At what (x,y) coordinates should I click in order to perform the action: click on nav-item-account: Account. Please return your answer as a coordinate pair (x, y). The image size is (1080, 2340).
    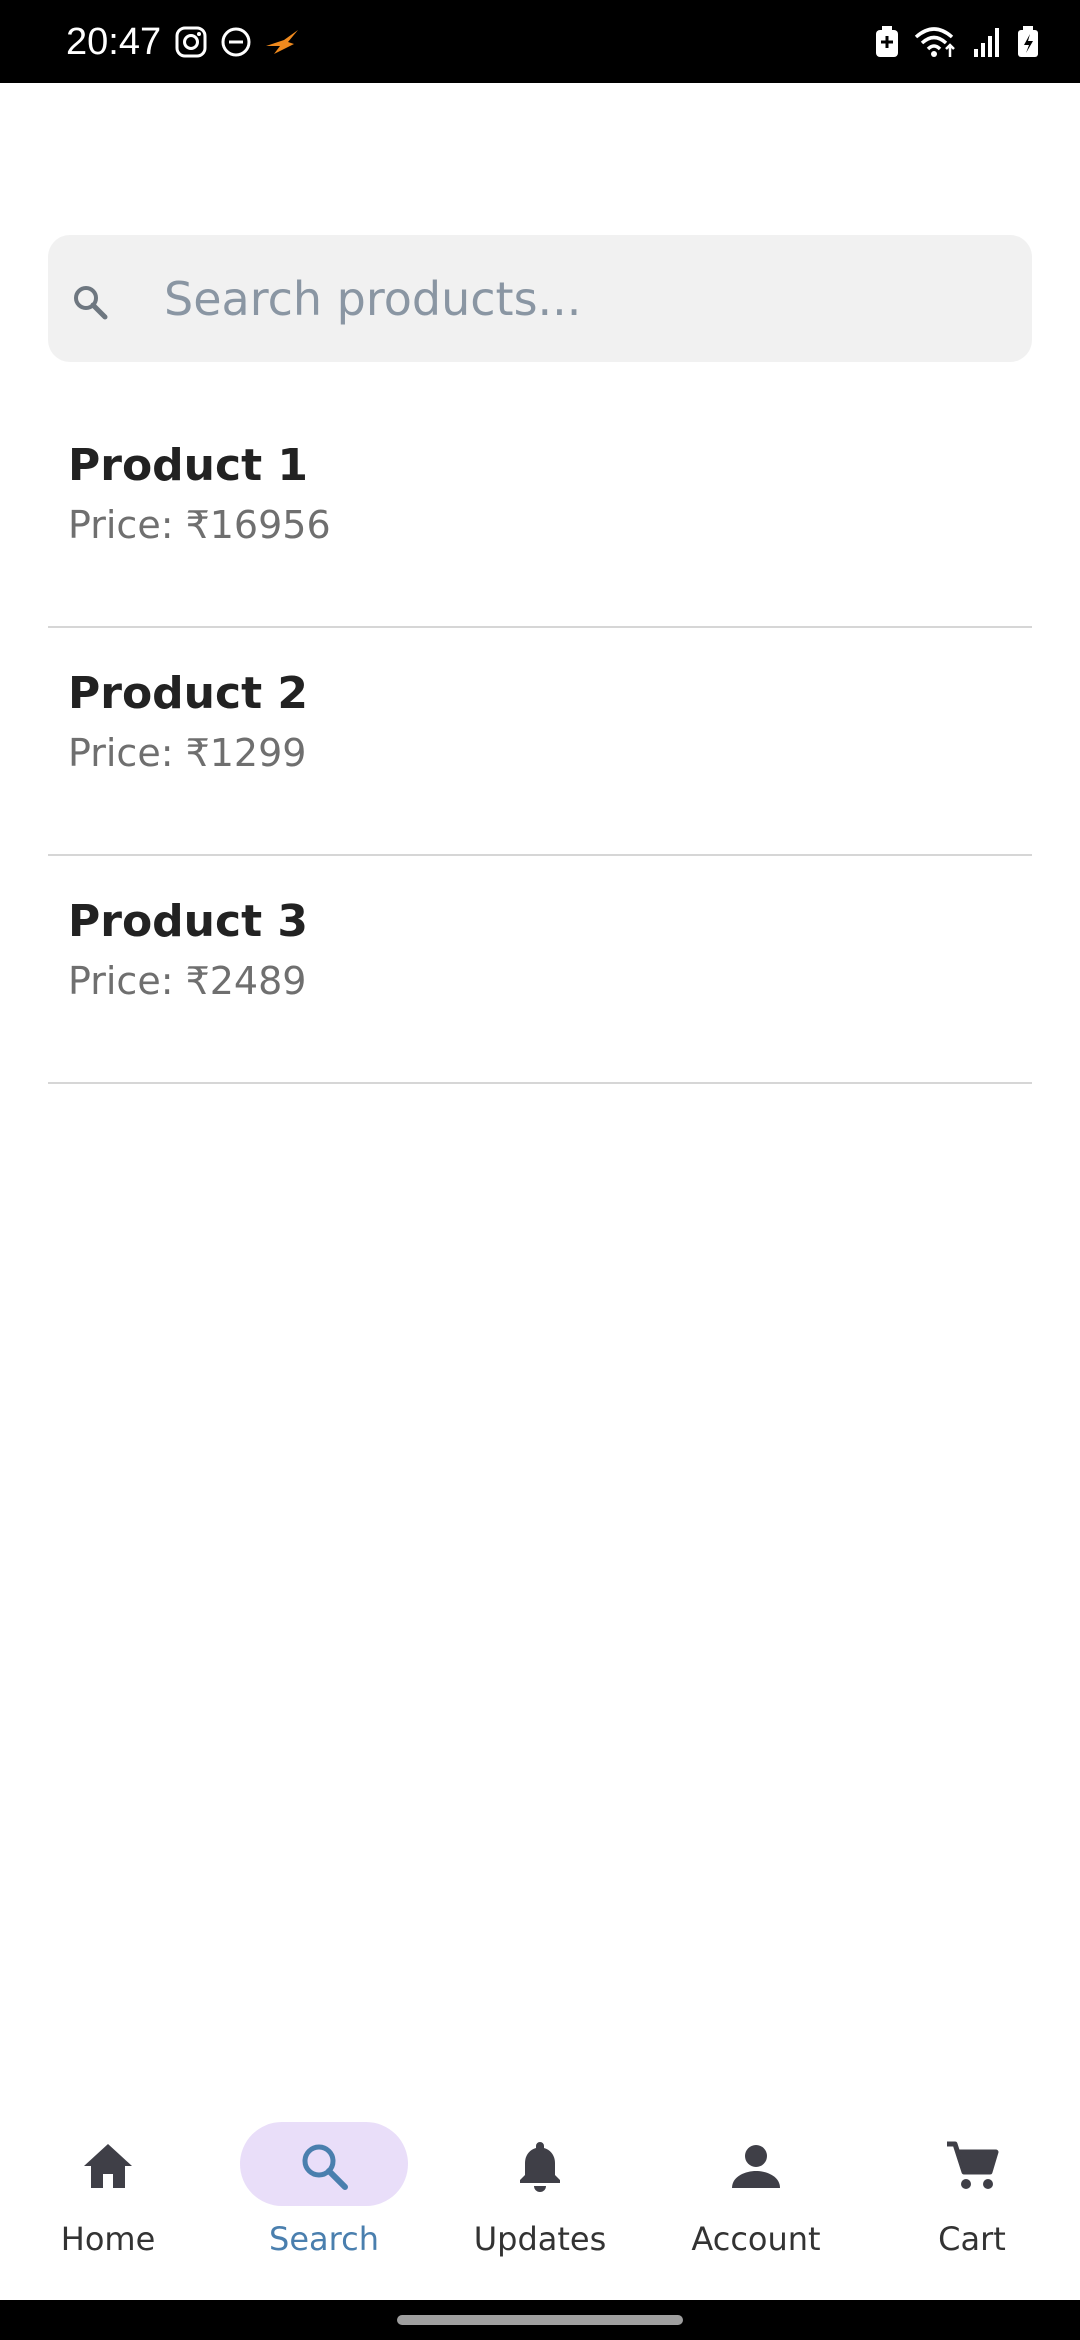
    Looking at the image, I should click on (756, 2200).